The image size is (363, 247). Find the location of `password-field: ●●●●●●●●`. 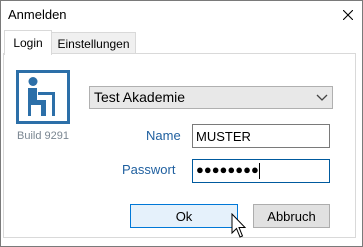

password-field: ●●●●●●●● is located at coordinates (261, 171).